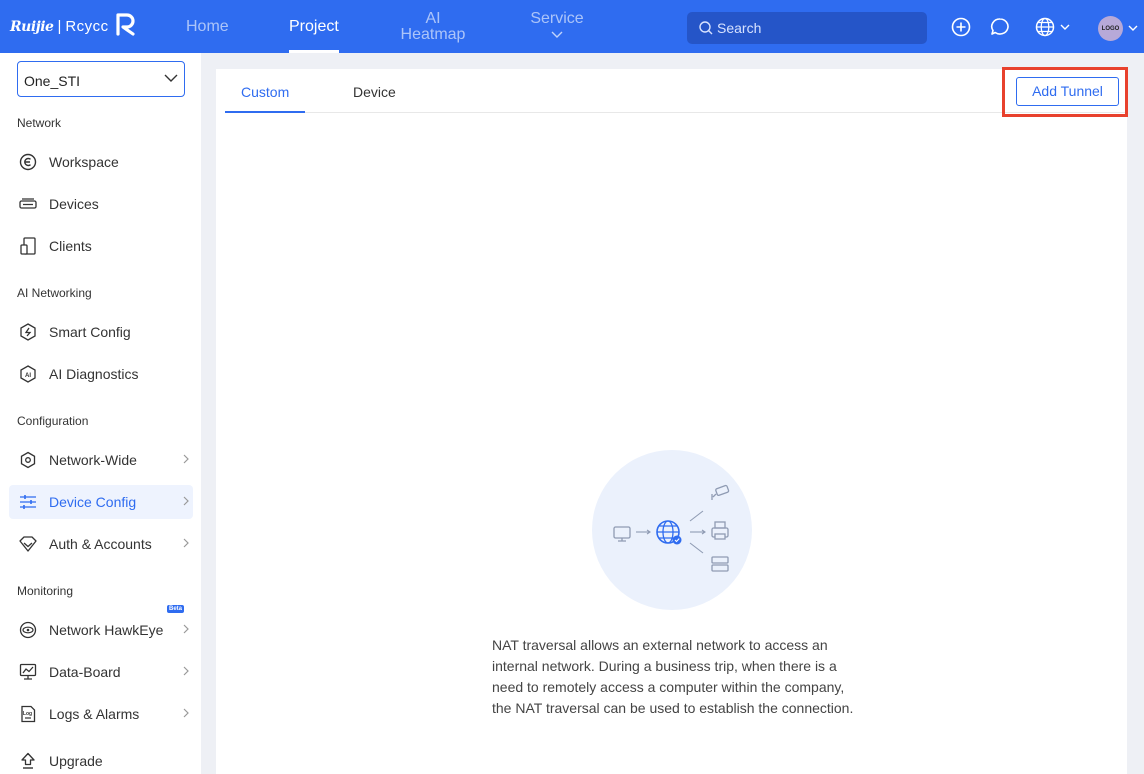  I want to click on sidebar-item-smart-config: Smart Config, so click(101, 332).